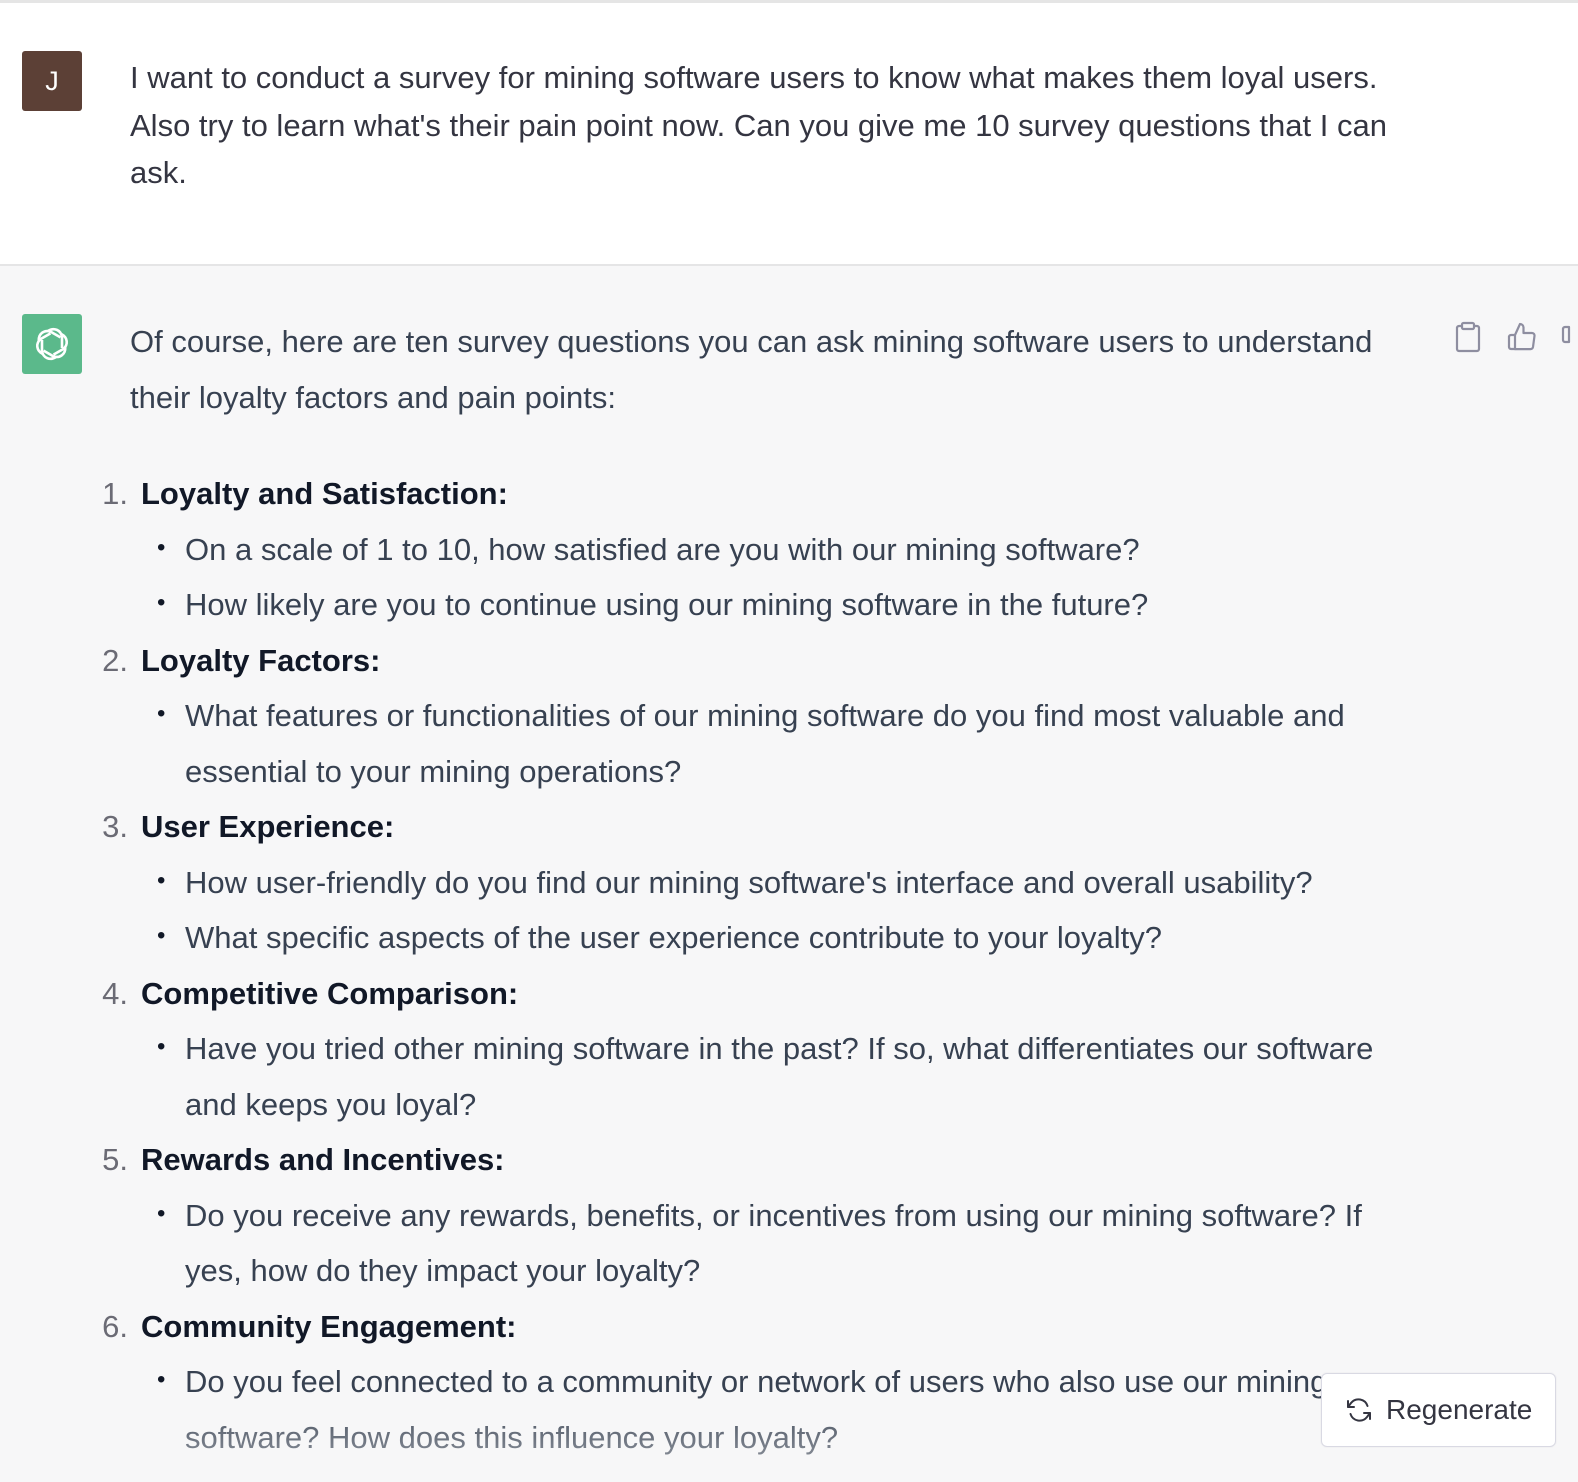  What do you see at coordinates (789, 1160) in the screenshot?
I see `list-item-heading: 5. Rewards and Incentives:` at bounding box center [789, 1160].